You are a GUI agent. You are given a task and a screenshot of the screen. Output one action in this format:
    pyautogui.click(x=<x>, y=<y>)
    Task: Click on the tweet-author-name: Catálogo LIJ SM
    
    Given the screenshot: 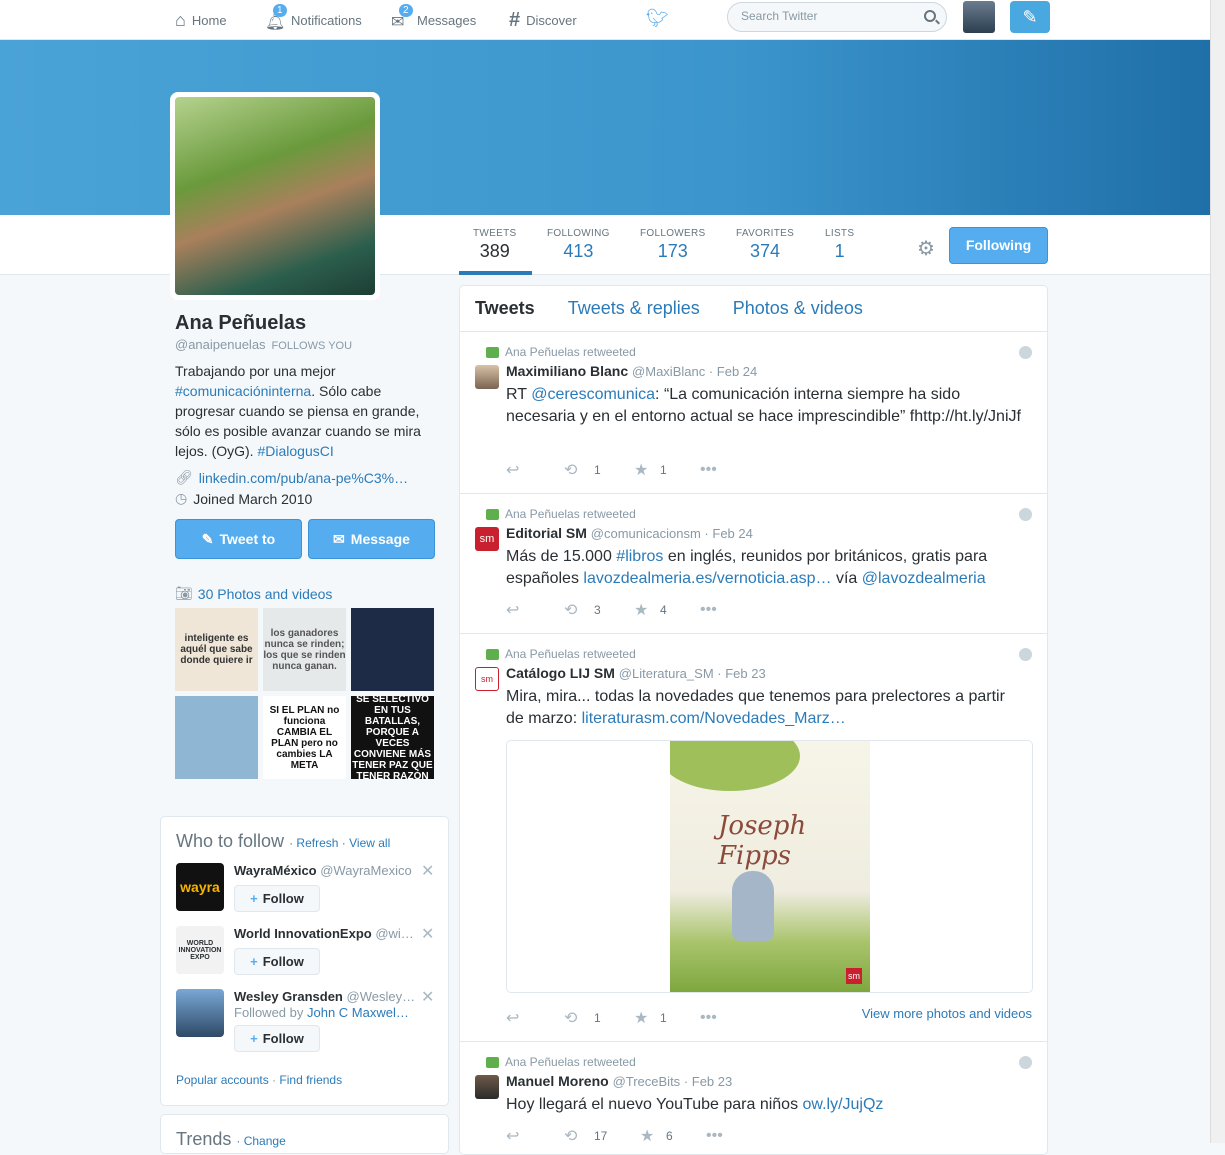 What is the action you would take?
    pyautogui.click(x=560, y=673)
    